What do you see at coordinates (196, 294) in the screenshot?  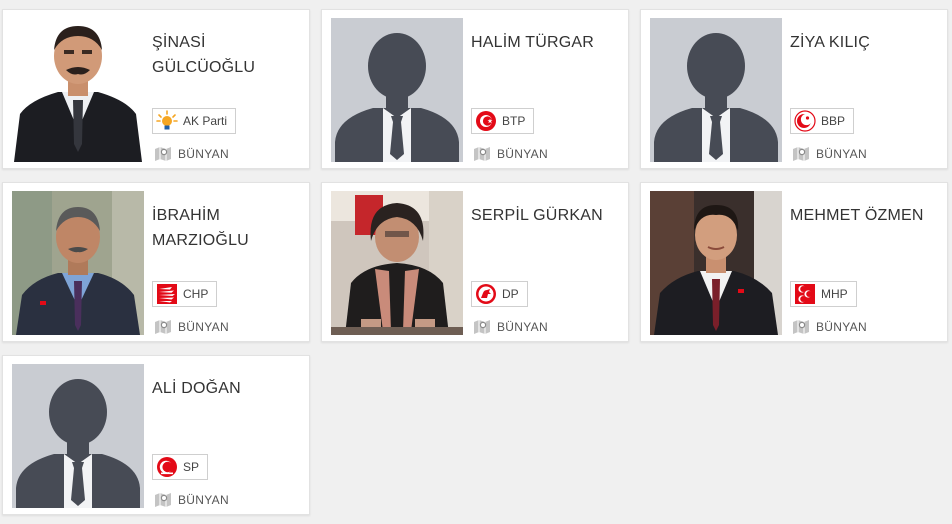 I see `party-name: CHP` at bounding box center [196, 294].